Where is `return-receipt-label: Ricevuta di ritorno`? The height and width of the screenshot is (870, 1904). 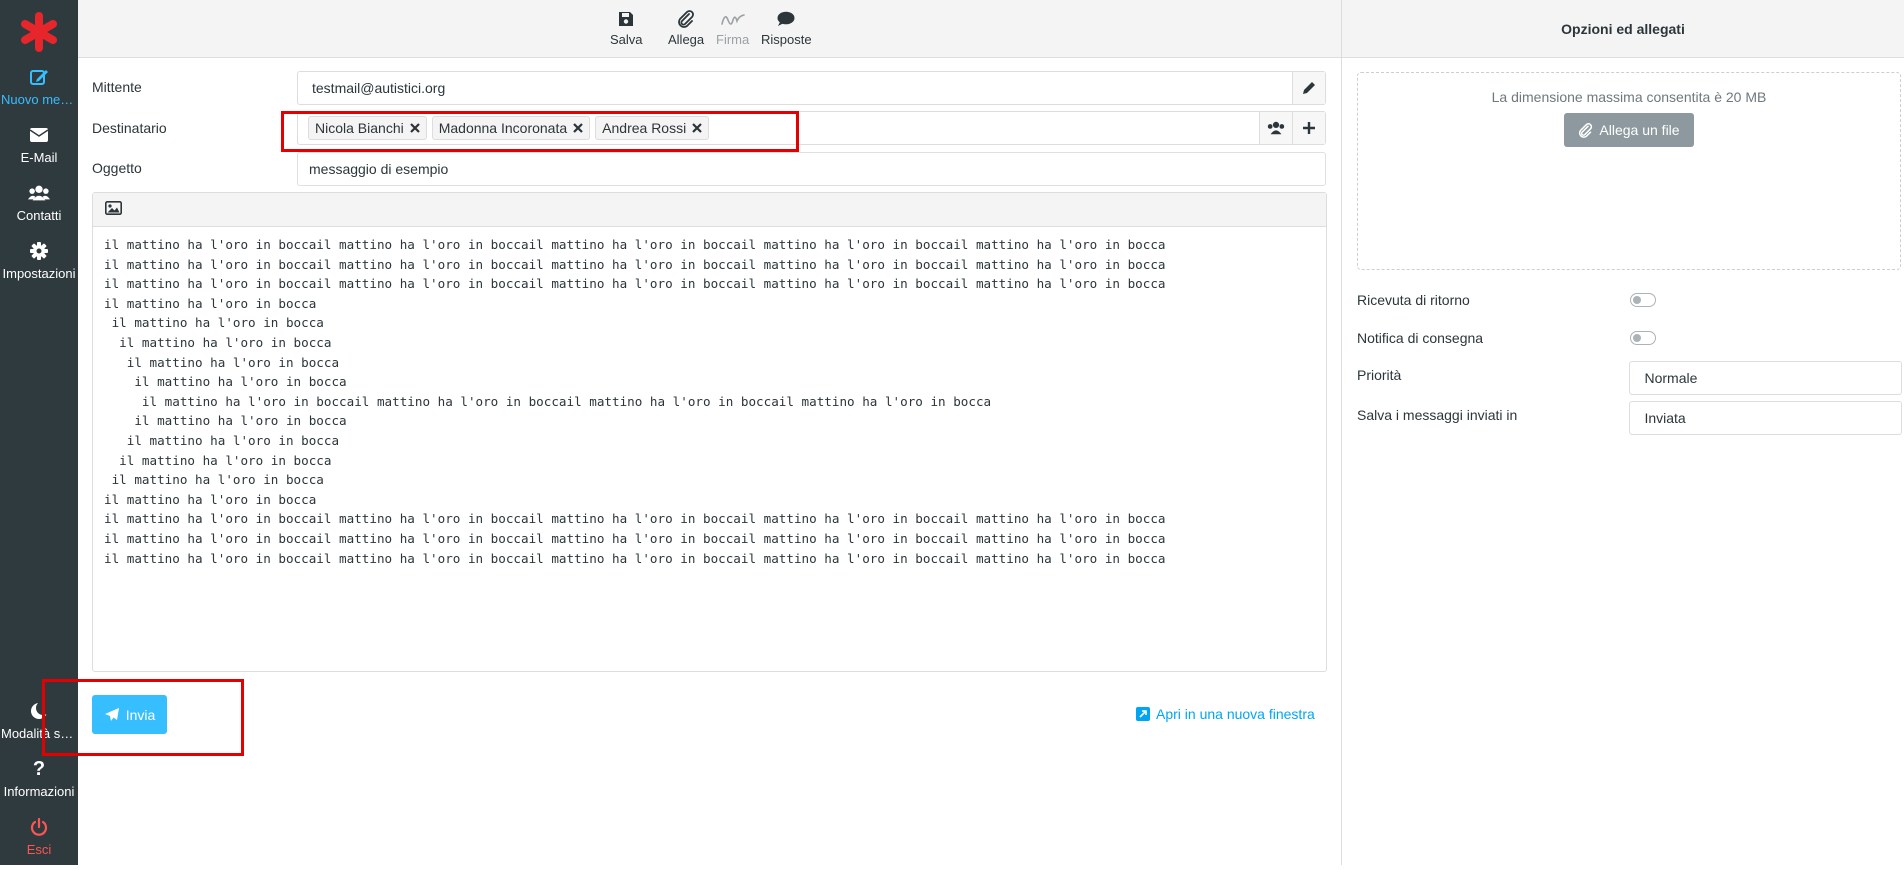 return-receipt-label: Ricevuta di ritorno is located at coordinates (1413, 300).